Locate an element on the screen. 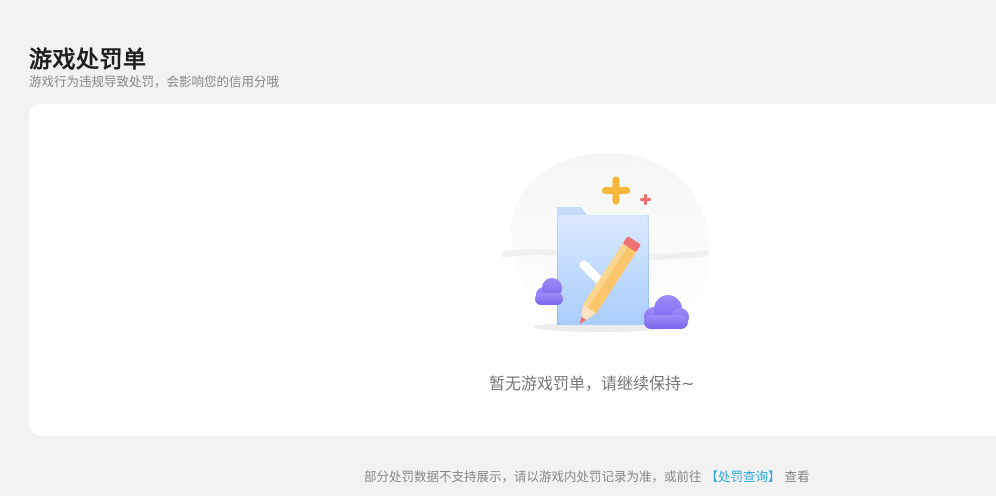 Image resolution: width=996 pixels, height=496 pixels. page-subtitle: 游戏行为违规导致处罚，会影响您的信用分哦 is located at coordinates (154, 81).